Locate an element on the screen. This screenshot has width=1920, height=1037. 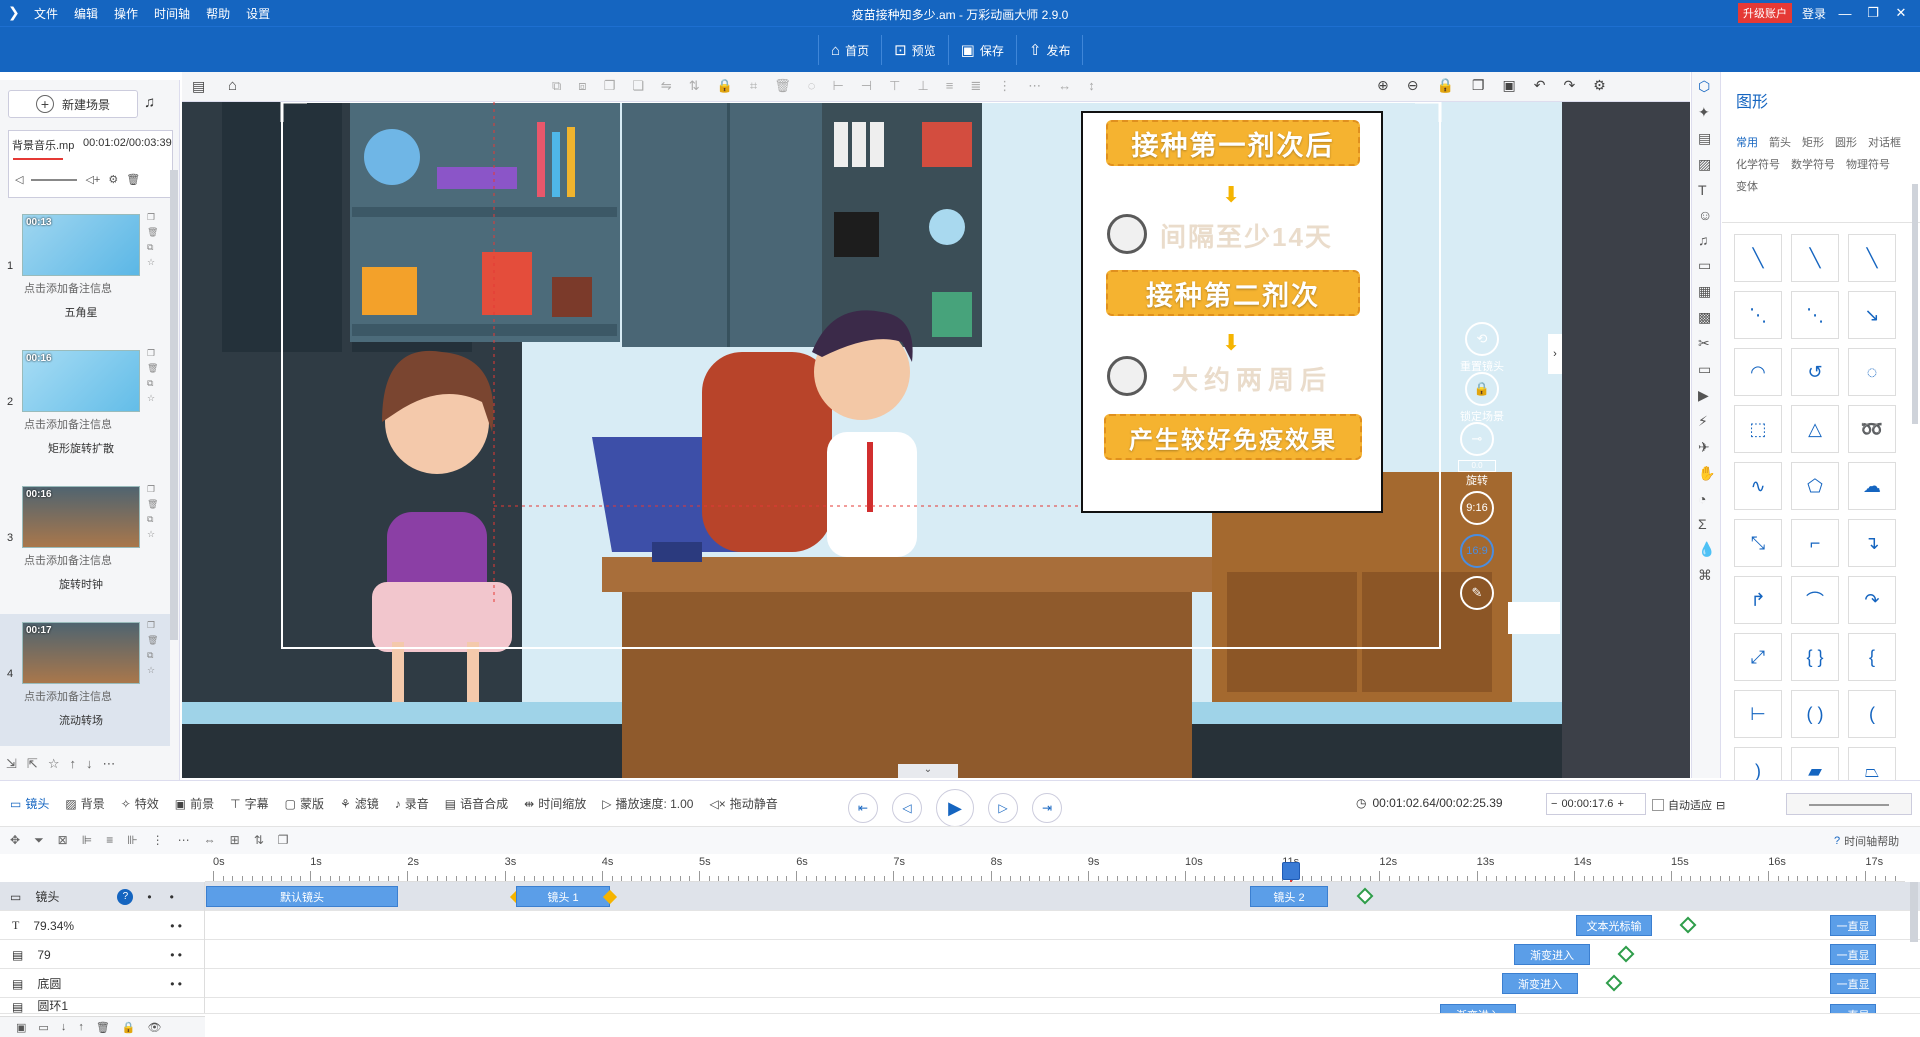
duplicate-icon: ⧉ is located at coordinates (152, 247).